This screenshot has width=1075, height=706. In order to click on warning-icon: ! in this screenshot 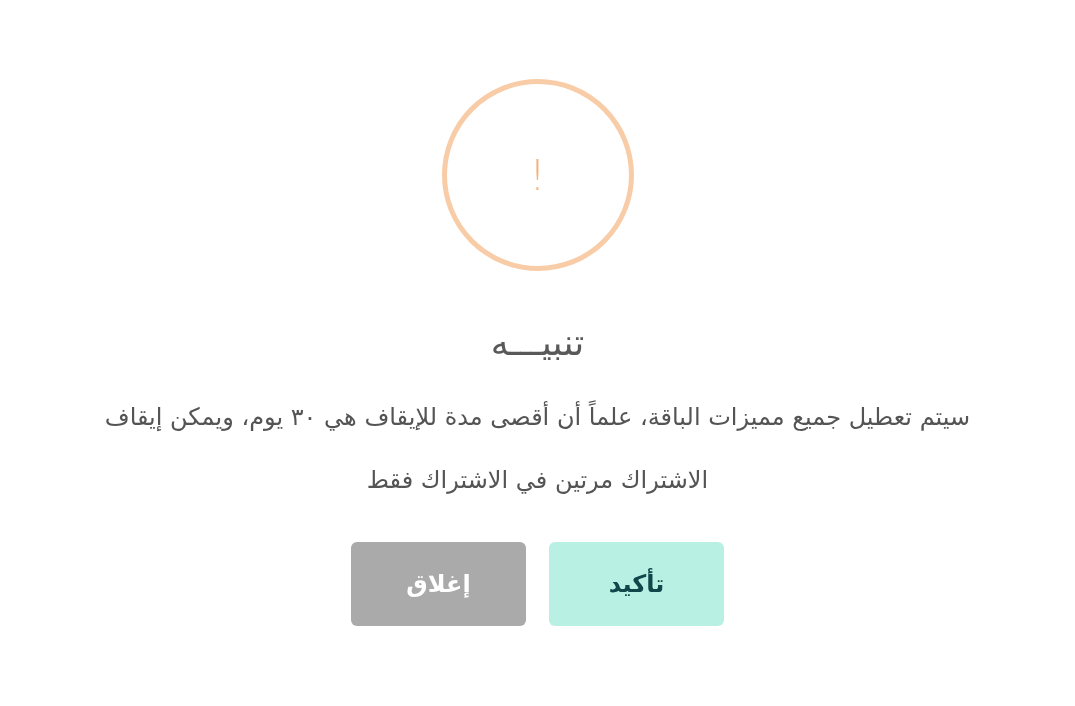, I will do `click(537, 175)`.